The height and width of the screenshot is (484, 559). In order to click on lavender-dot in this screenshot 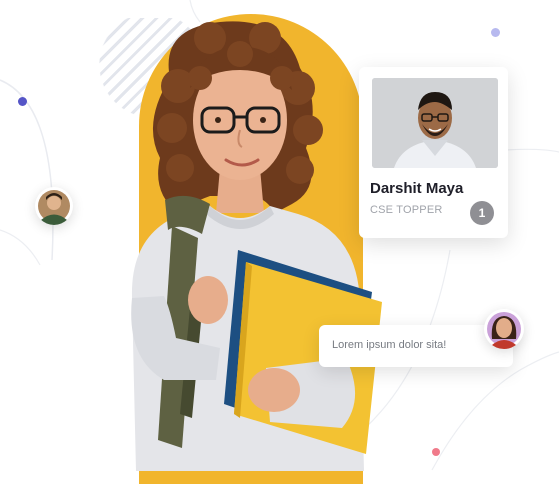, I will do `click(495, 32)`.